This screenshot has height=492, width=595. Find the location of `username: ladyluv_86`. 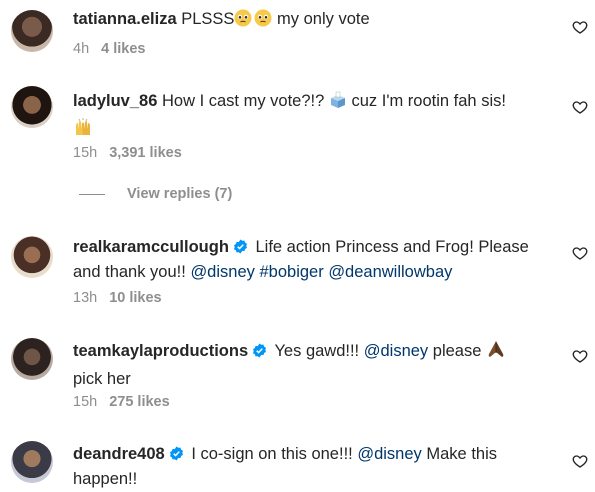

username: ladyluv_86 is located at coordinates (115, 101).